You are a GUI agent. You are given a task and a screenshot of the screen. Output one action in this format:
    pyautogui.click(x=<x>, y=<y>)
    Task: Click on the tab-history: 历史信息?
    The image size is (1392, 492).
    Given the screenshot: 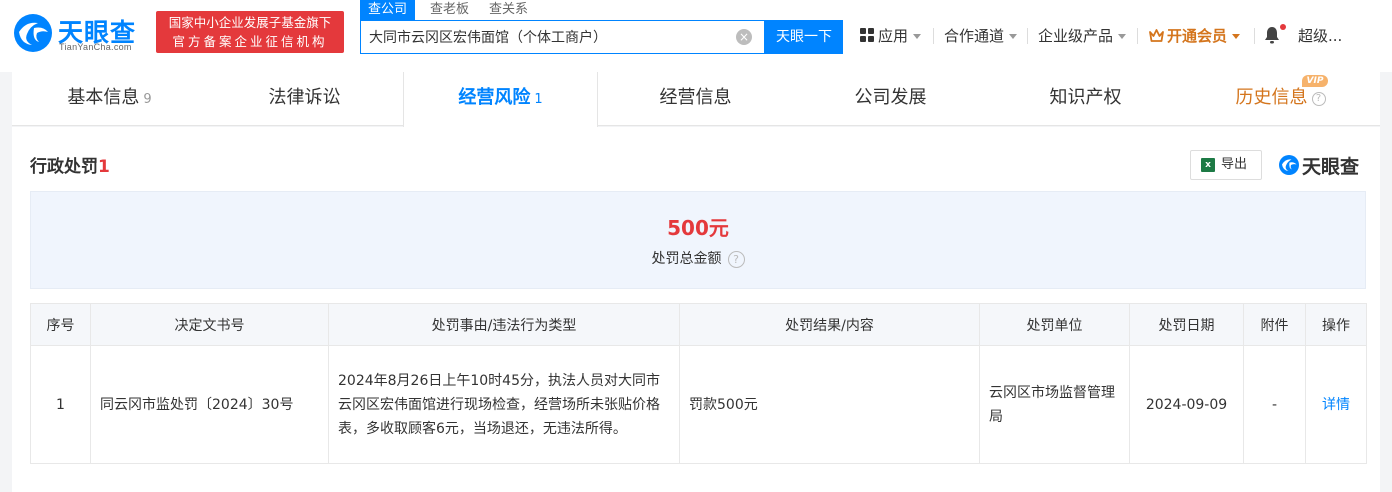 What is the action you would take?
    pyautogui.click(x=1280, y=98)
    